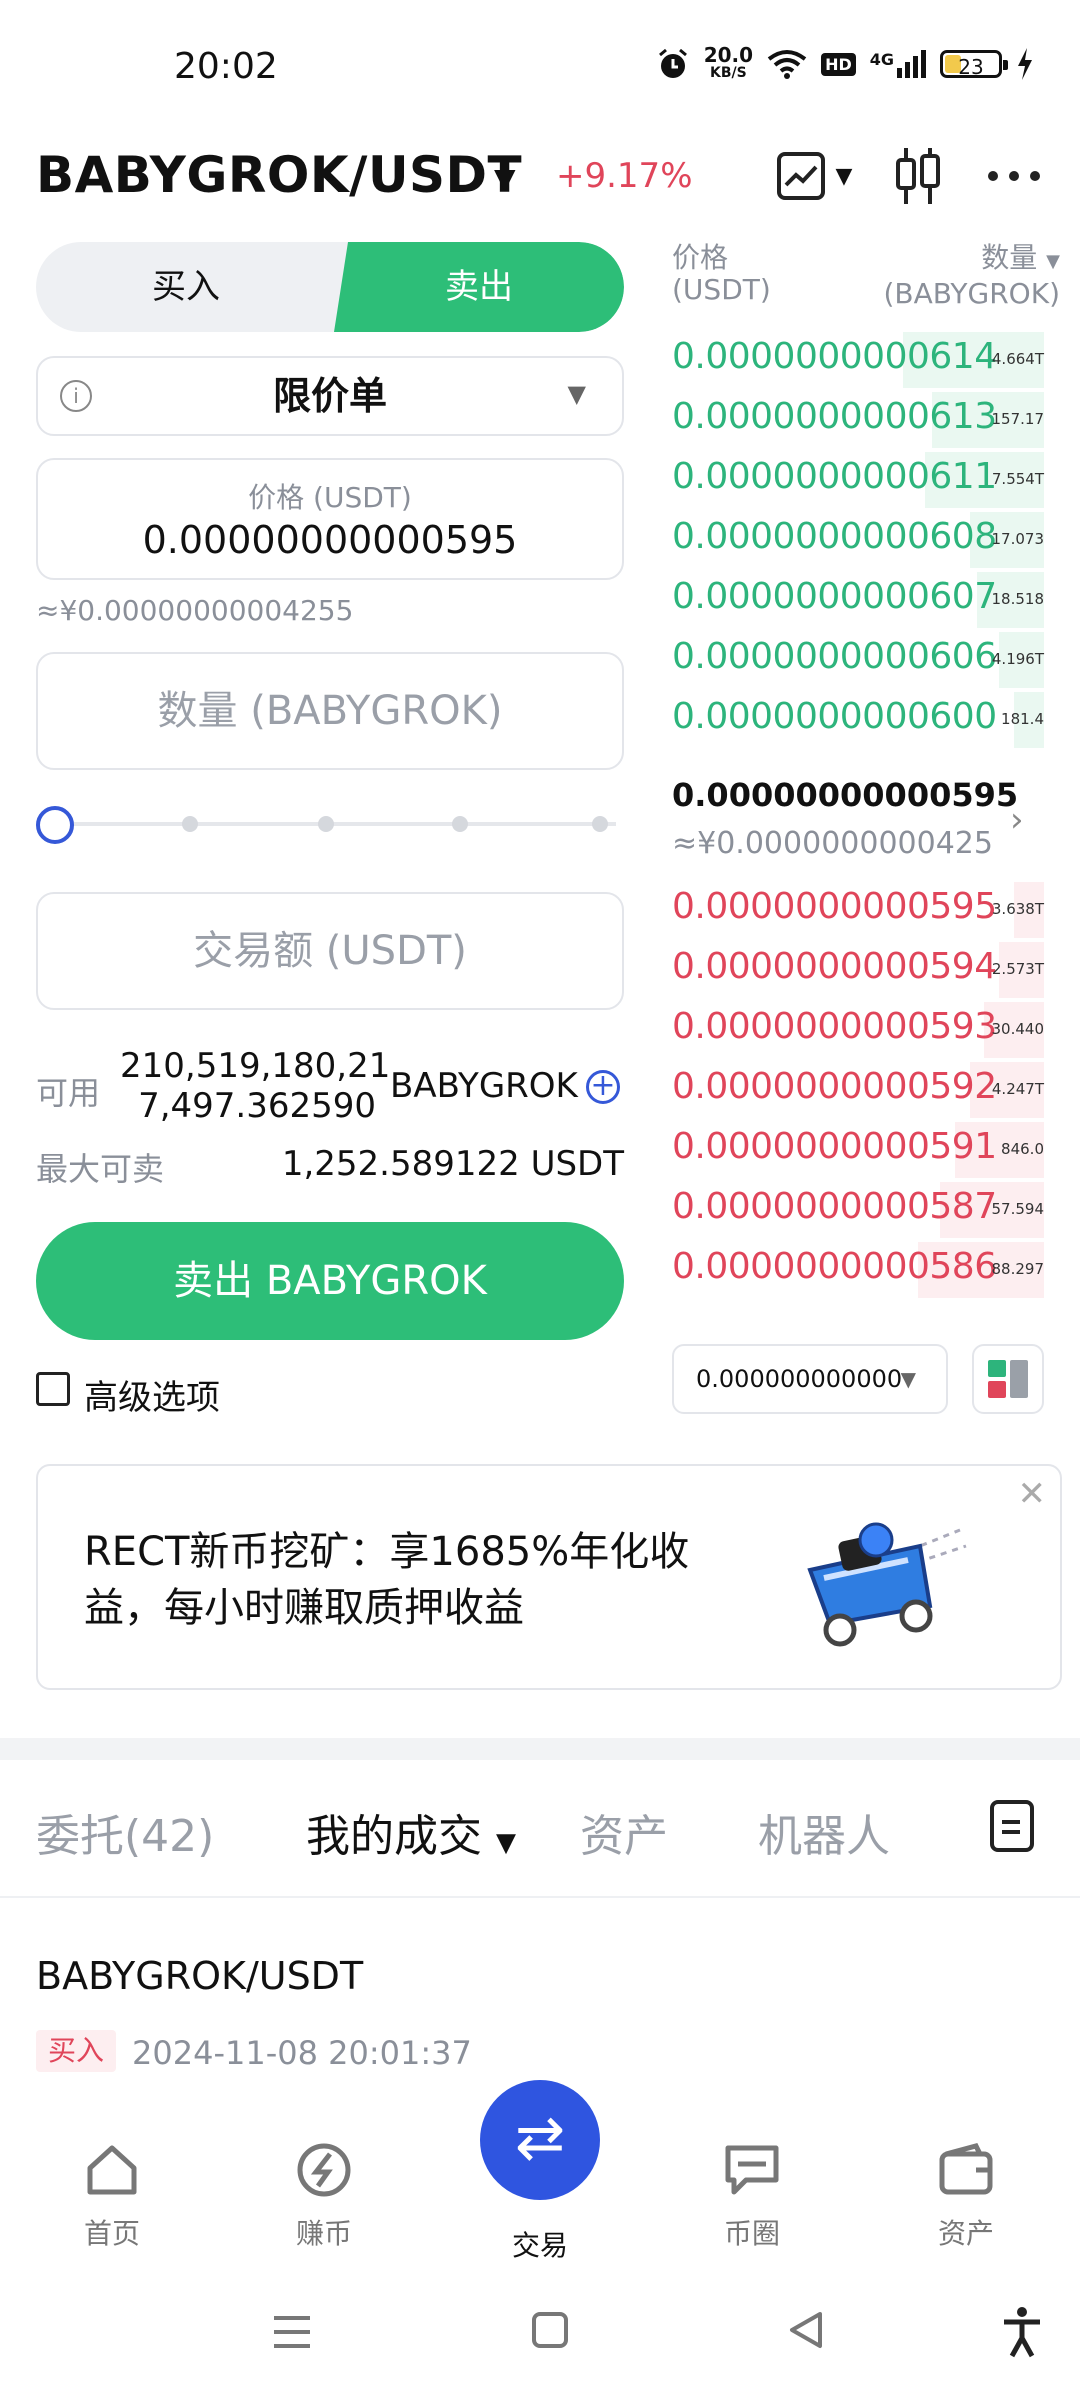 The width and height of the screenshot is (1080, 2400). I want to click on orderbook-row: 0.0000000000606 4.196T, so click(858, 660).